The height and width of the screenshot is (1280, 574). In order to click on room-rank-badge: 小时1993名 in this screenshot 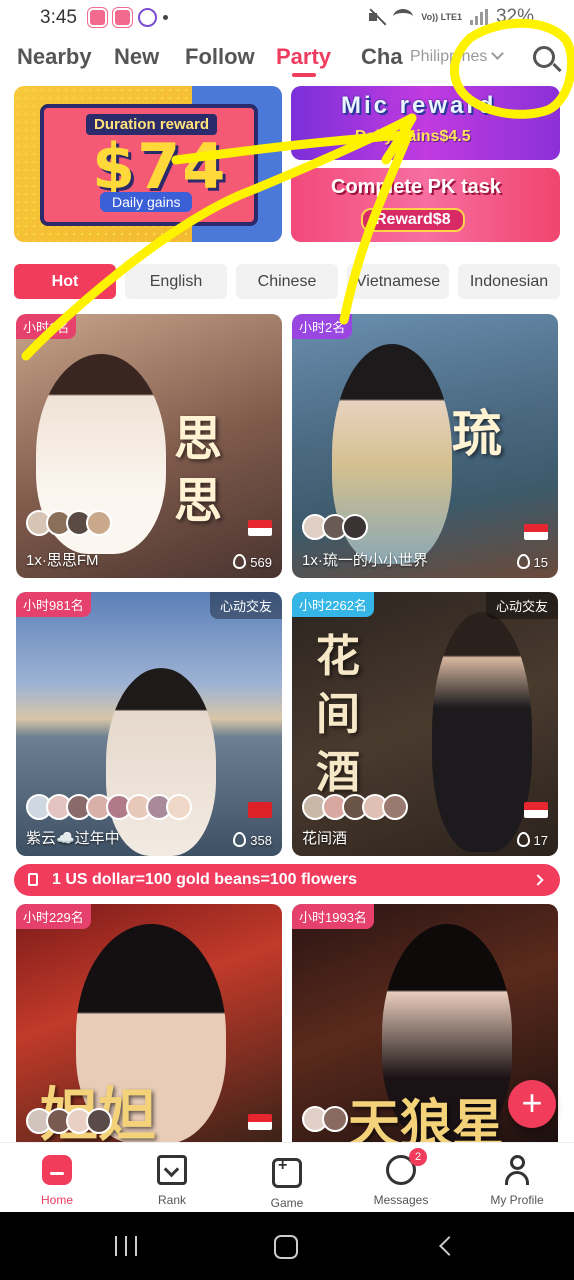, I will do `click(333, 916)`.